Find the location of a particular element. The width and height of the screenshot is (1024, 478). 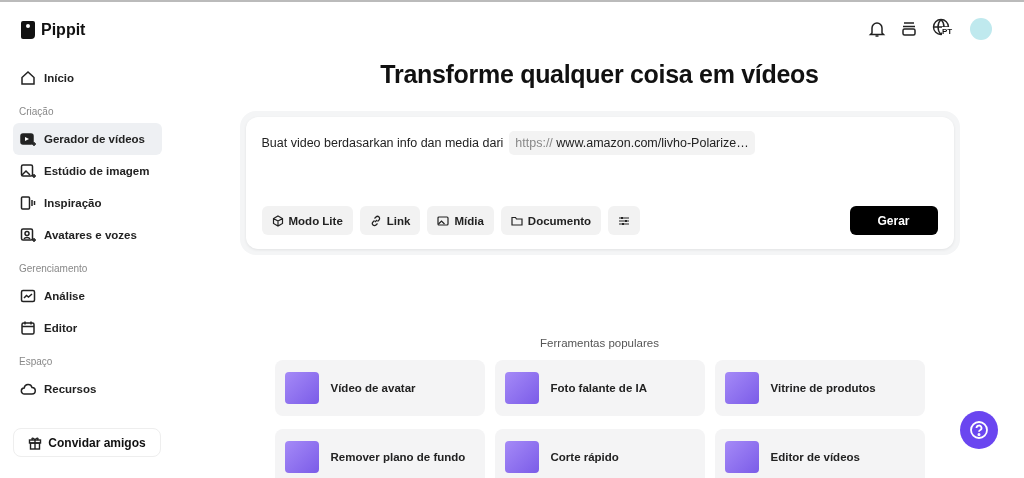

globe-icon is located at coordinates (941, 27).